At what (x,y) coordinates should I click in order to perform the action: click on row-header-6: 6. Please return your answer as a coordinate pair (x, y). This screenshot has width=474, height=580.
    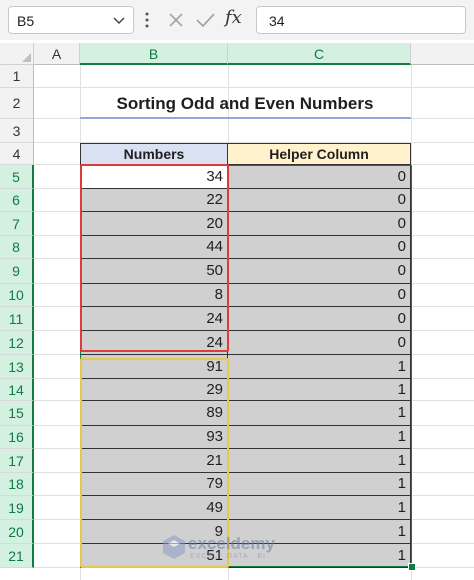
    Looking at the image, I should click on (17, 200).